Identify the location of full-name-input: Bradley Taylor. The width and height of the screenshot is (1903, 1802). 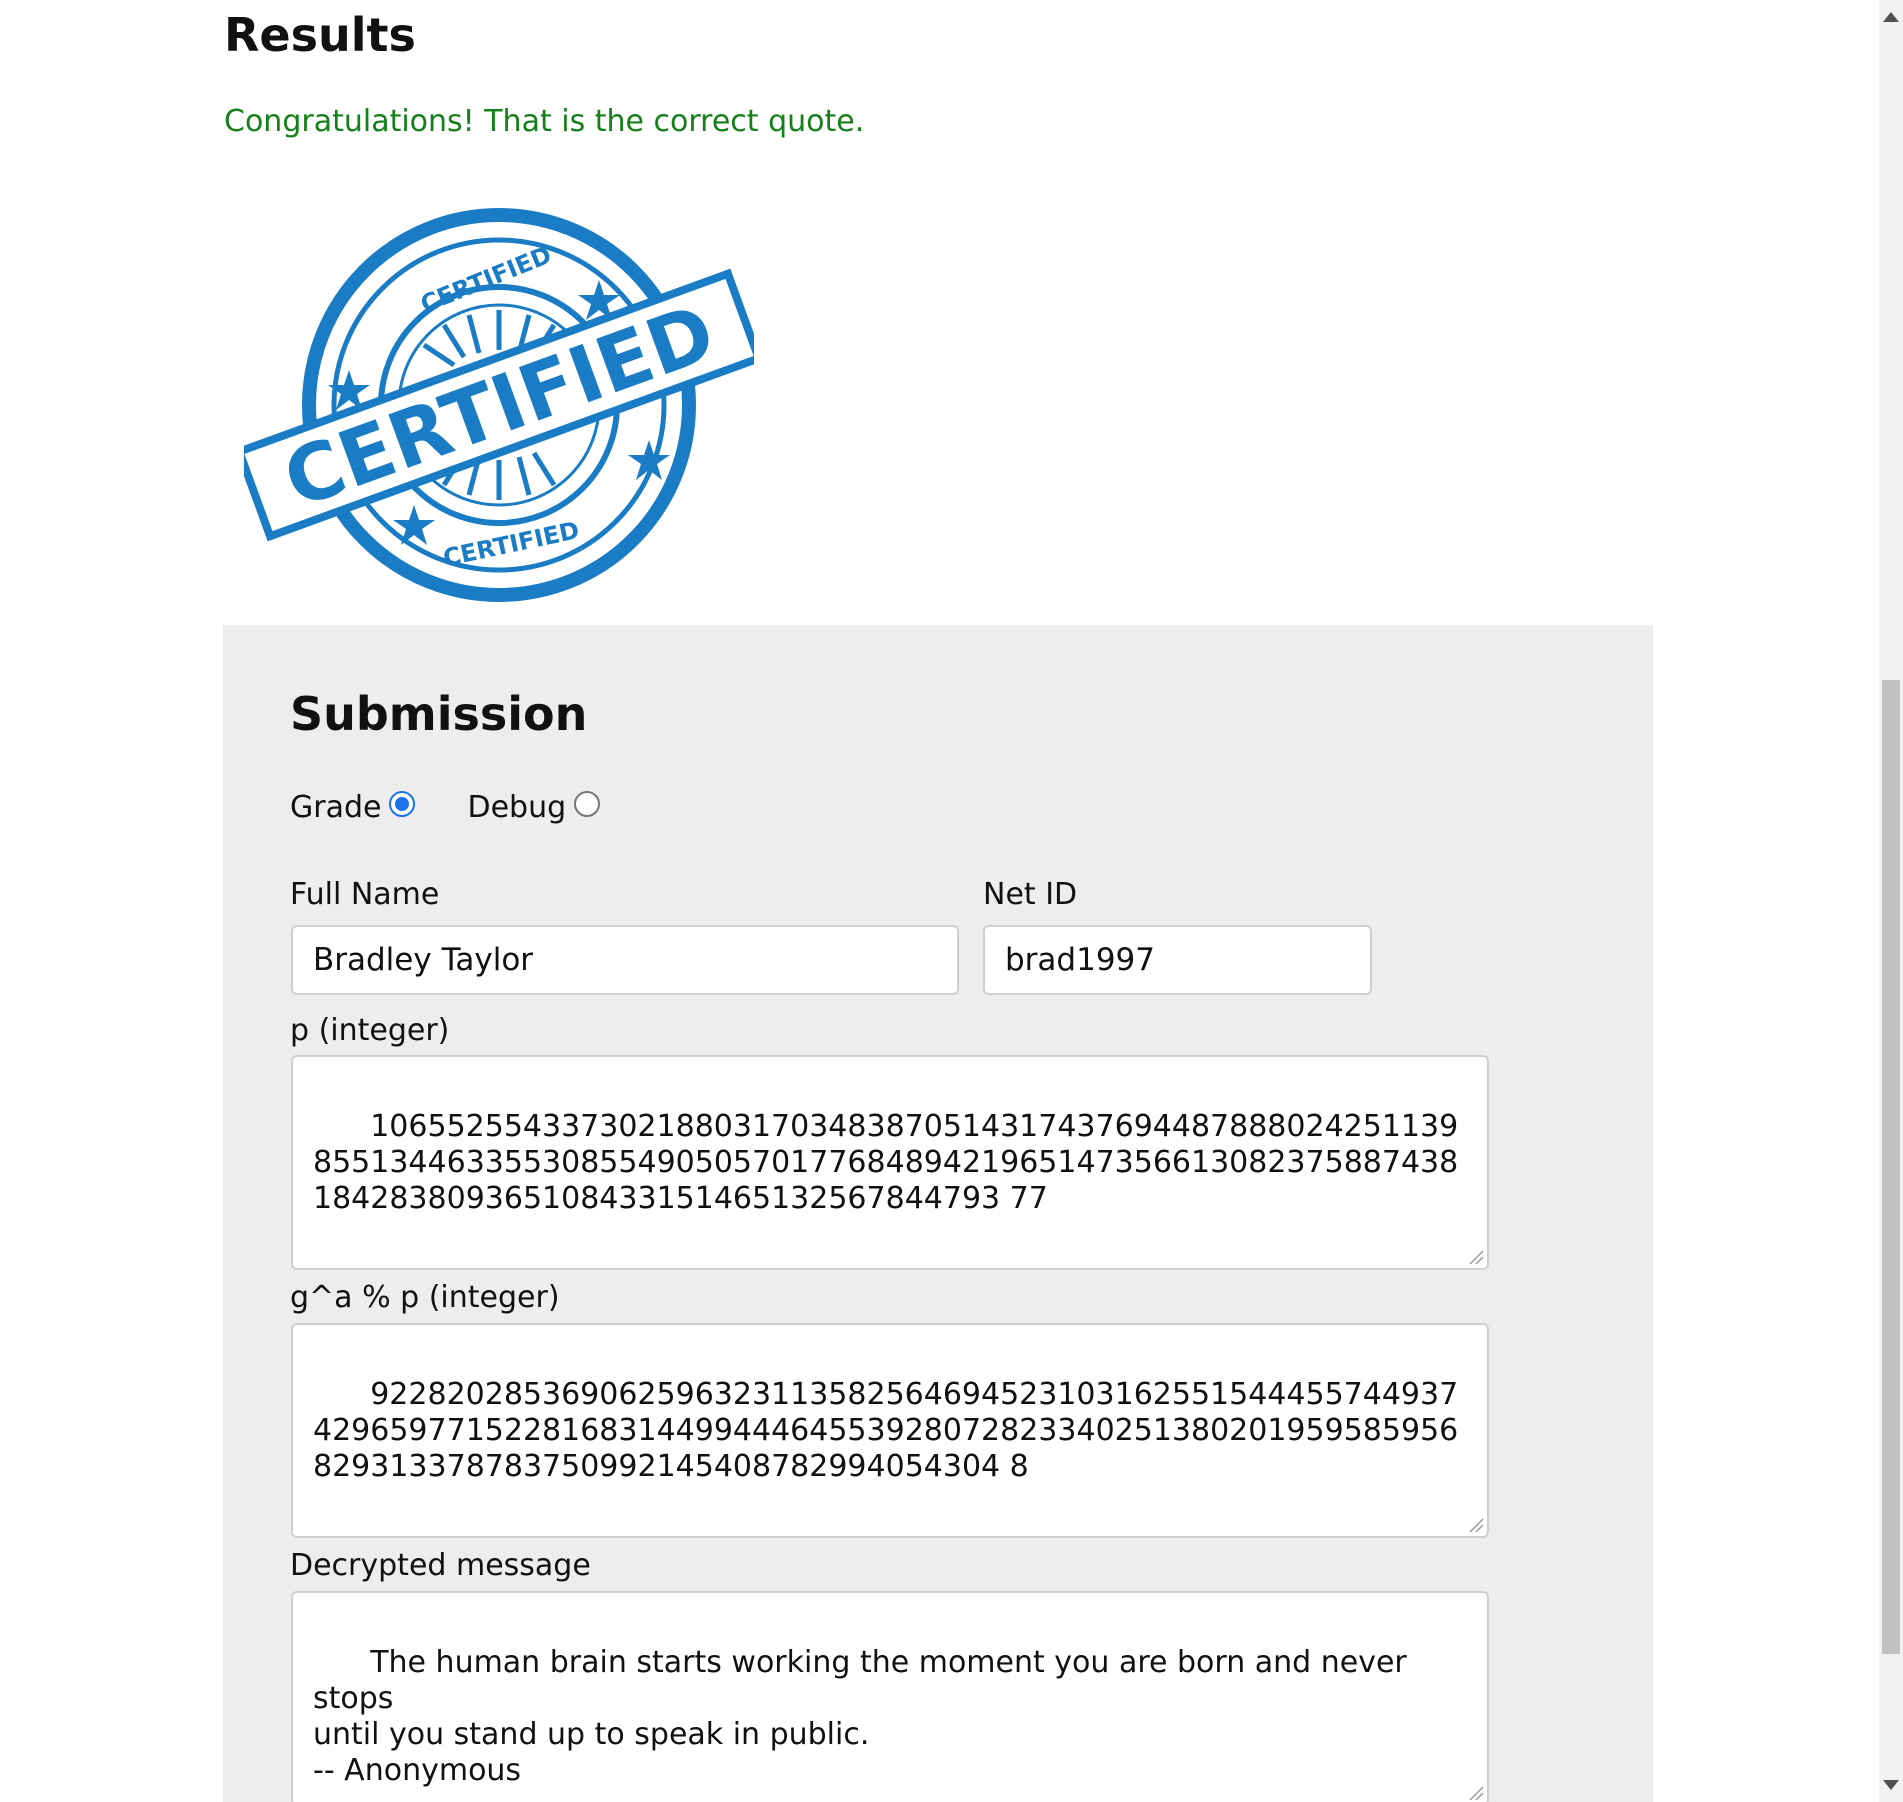
(625, 960).